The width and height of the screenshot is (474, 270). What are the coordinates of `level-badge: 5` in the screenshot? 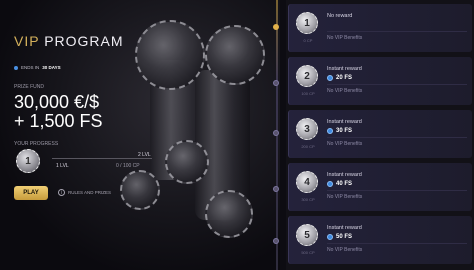 It's located at (307, 235).